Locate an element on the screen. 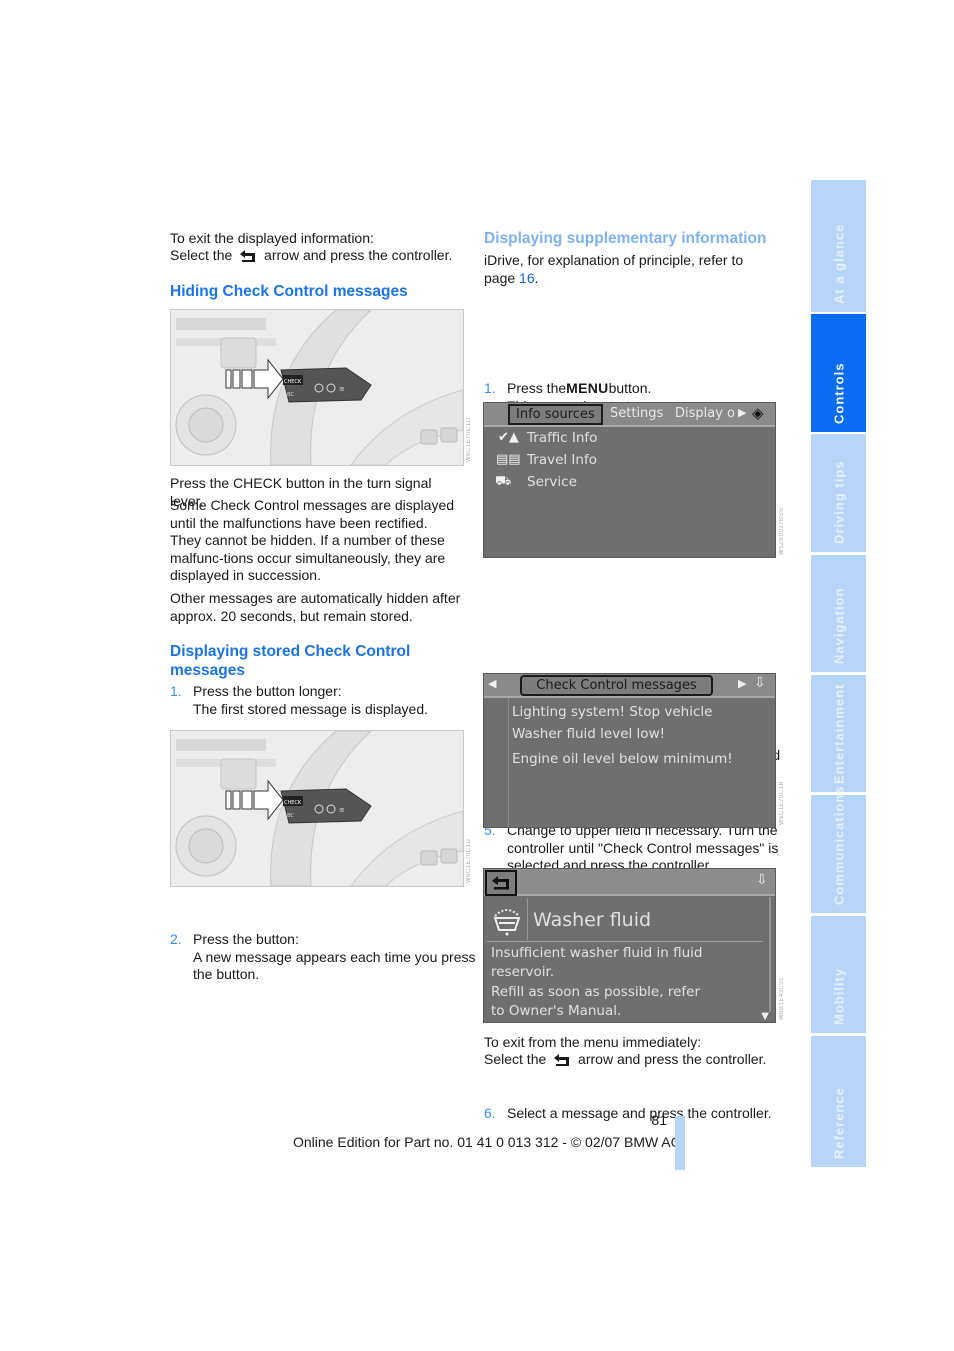  step-text-after: button. is located at coordinates (630, 387).